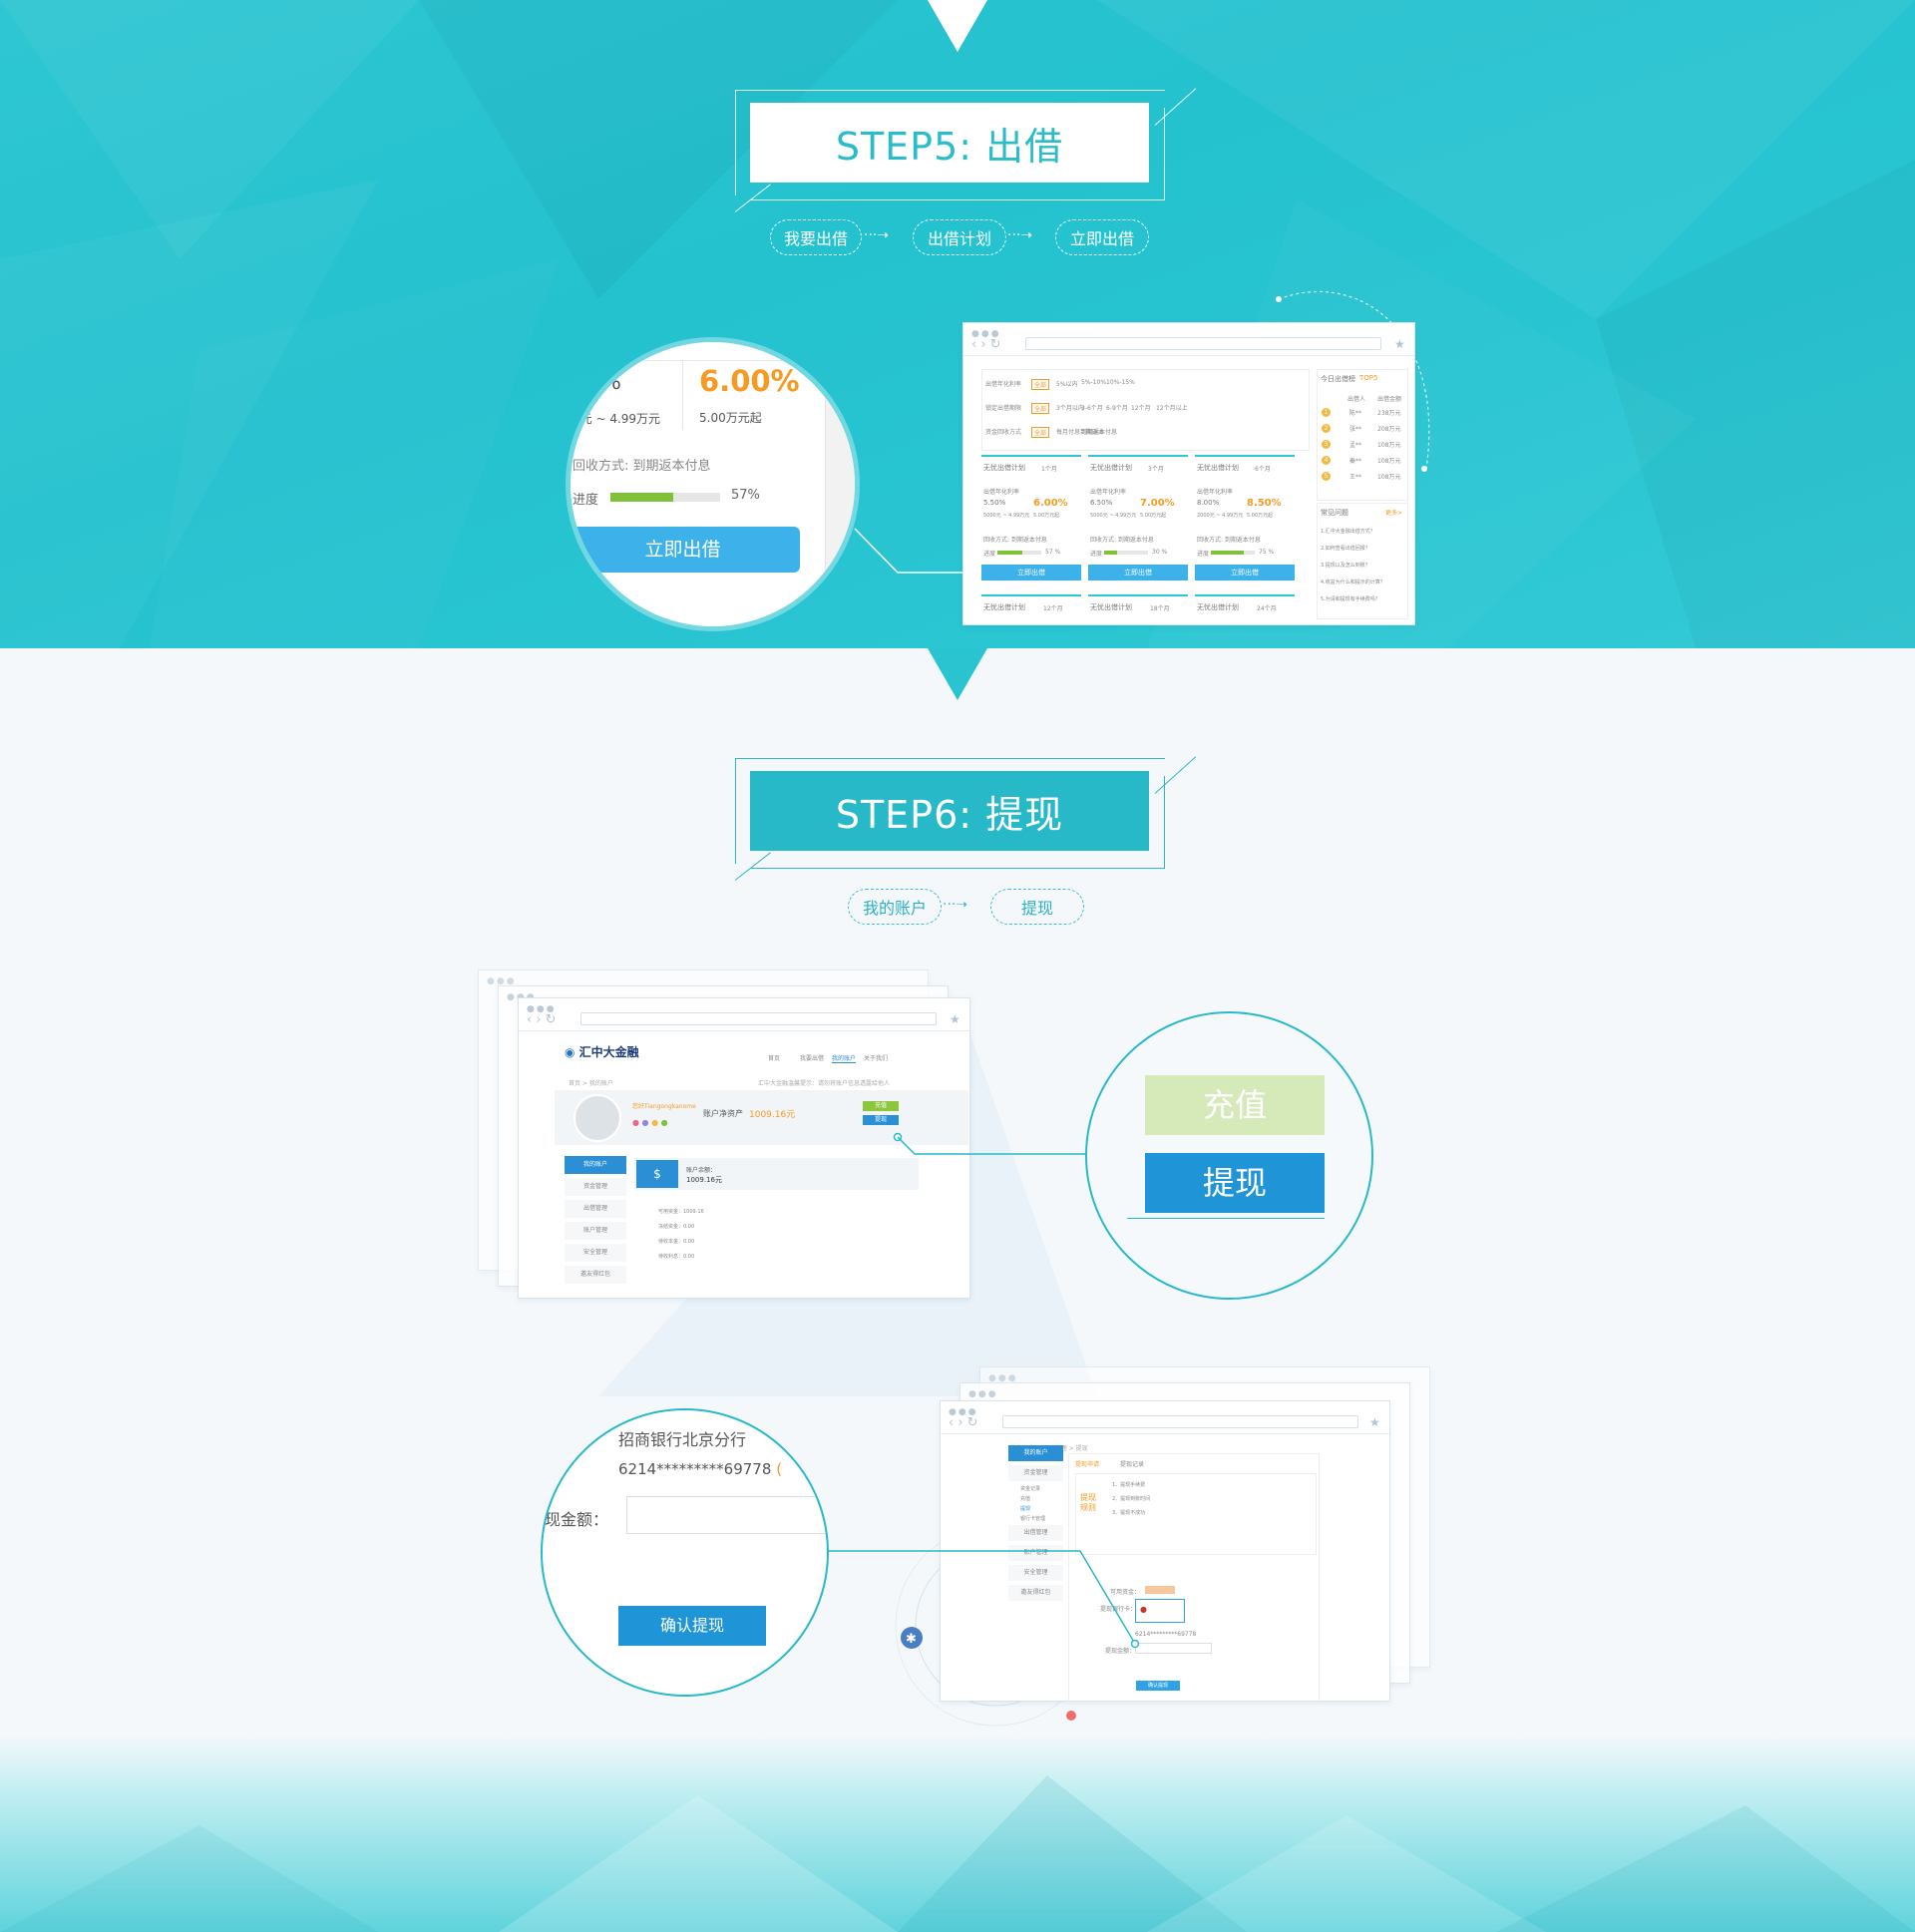 This screenshot has height=1932, width=1915. Describe the element at coordinates (1046, 516) in the screenshot. I see `plan-min: 5.00万元起` at that location.